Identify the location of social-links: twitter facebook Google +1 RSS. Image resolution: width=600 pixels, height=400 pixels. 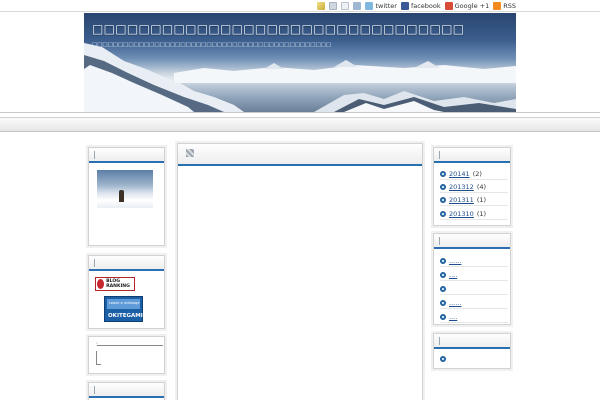
(416, 6).